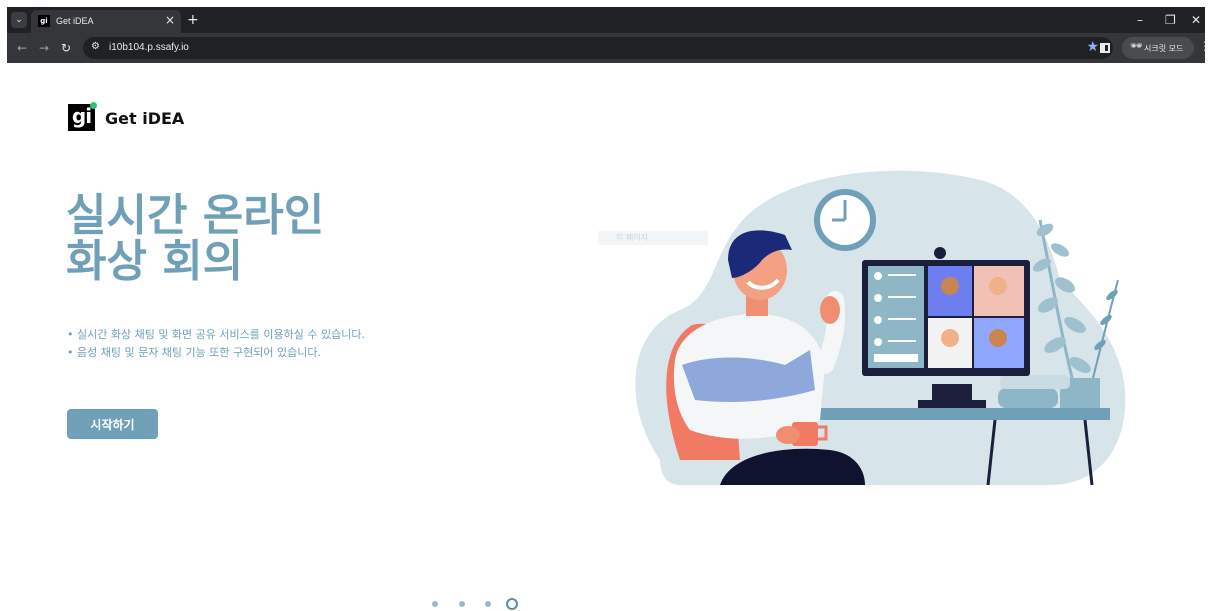 This screenshot has height=611, width=1212. What do you see at coordinates (66, 48) in the screenshot?
I see `reload-icon: ↻` at bounding box center [66, 48].